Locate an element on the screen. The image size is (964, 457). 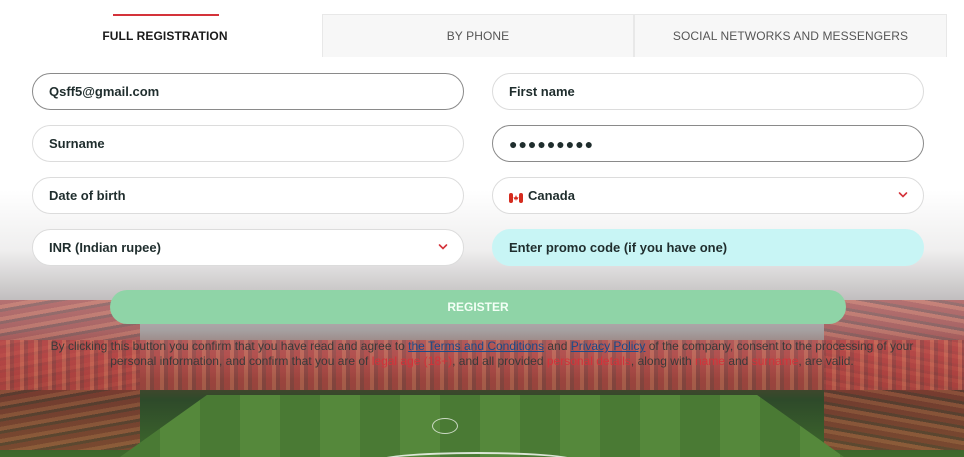
country-select: Canada is located at coordinates (708, 195).